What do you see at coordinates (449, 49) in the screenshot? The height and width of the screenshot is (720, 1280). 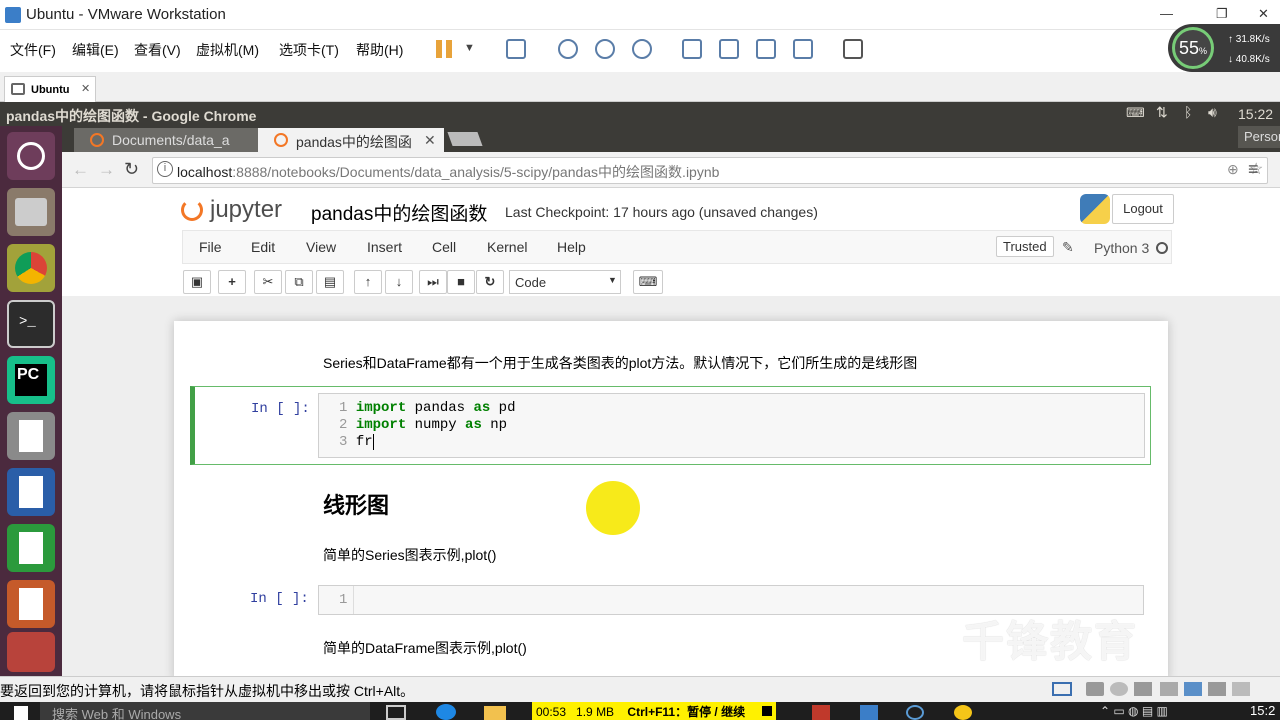 I see `pause-icon-bar` at bounding box center [449, 49].